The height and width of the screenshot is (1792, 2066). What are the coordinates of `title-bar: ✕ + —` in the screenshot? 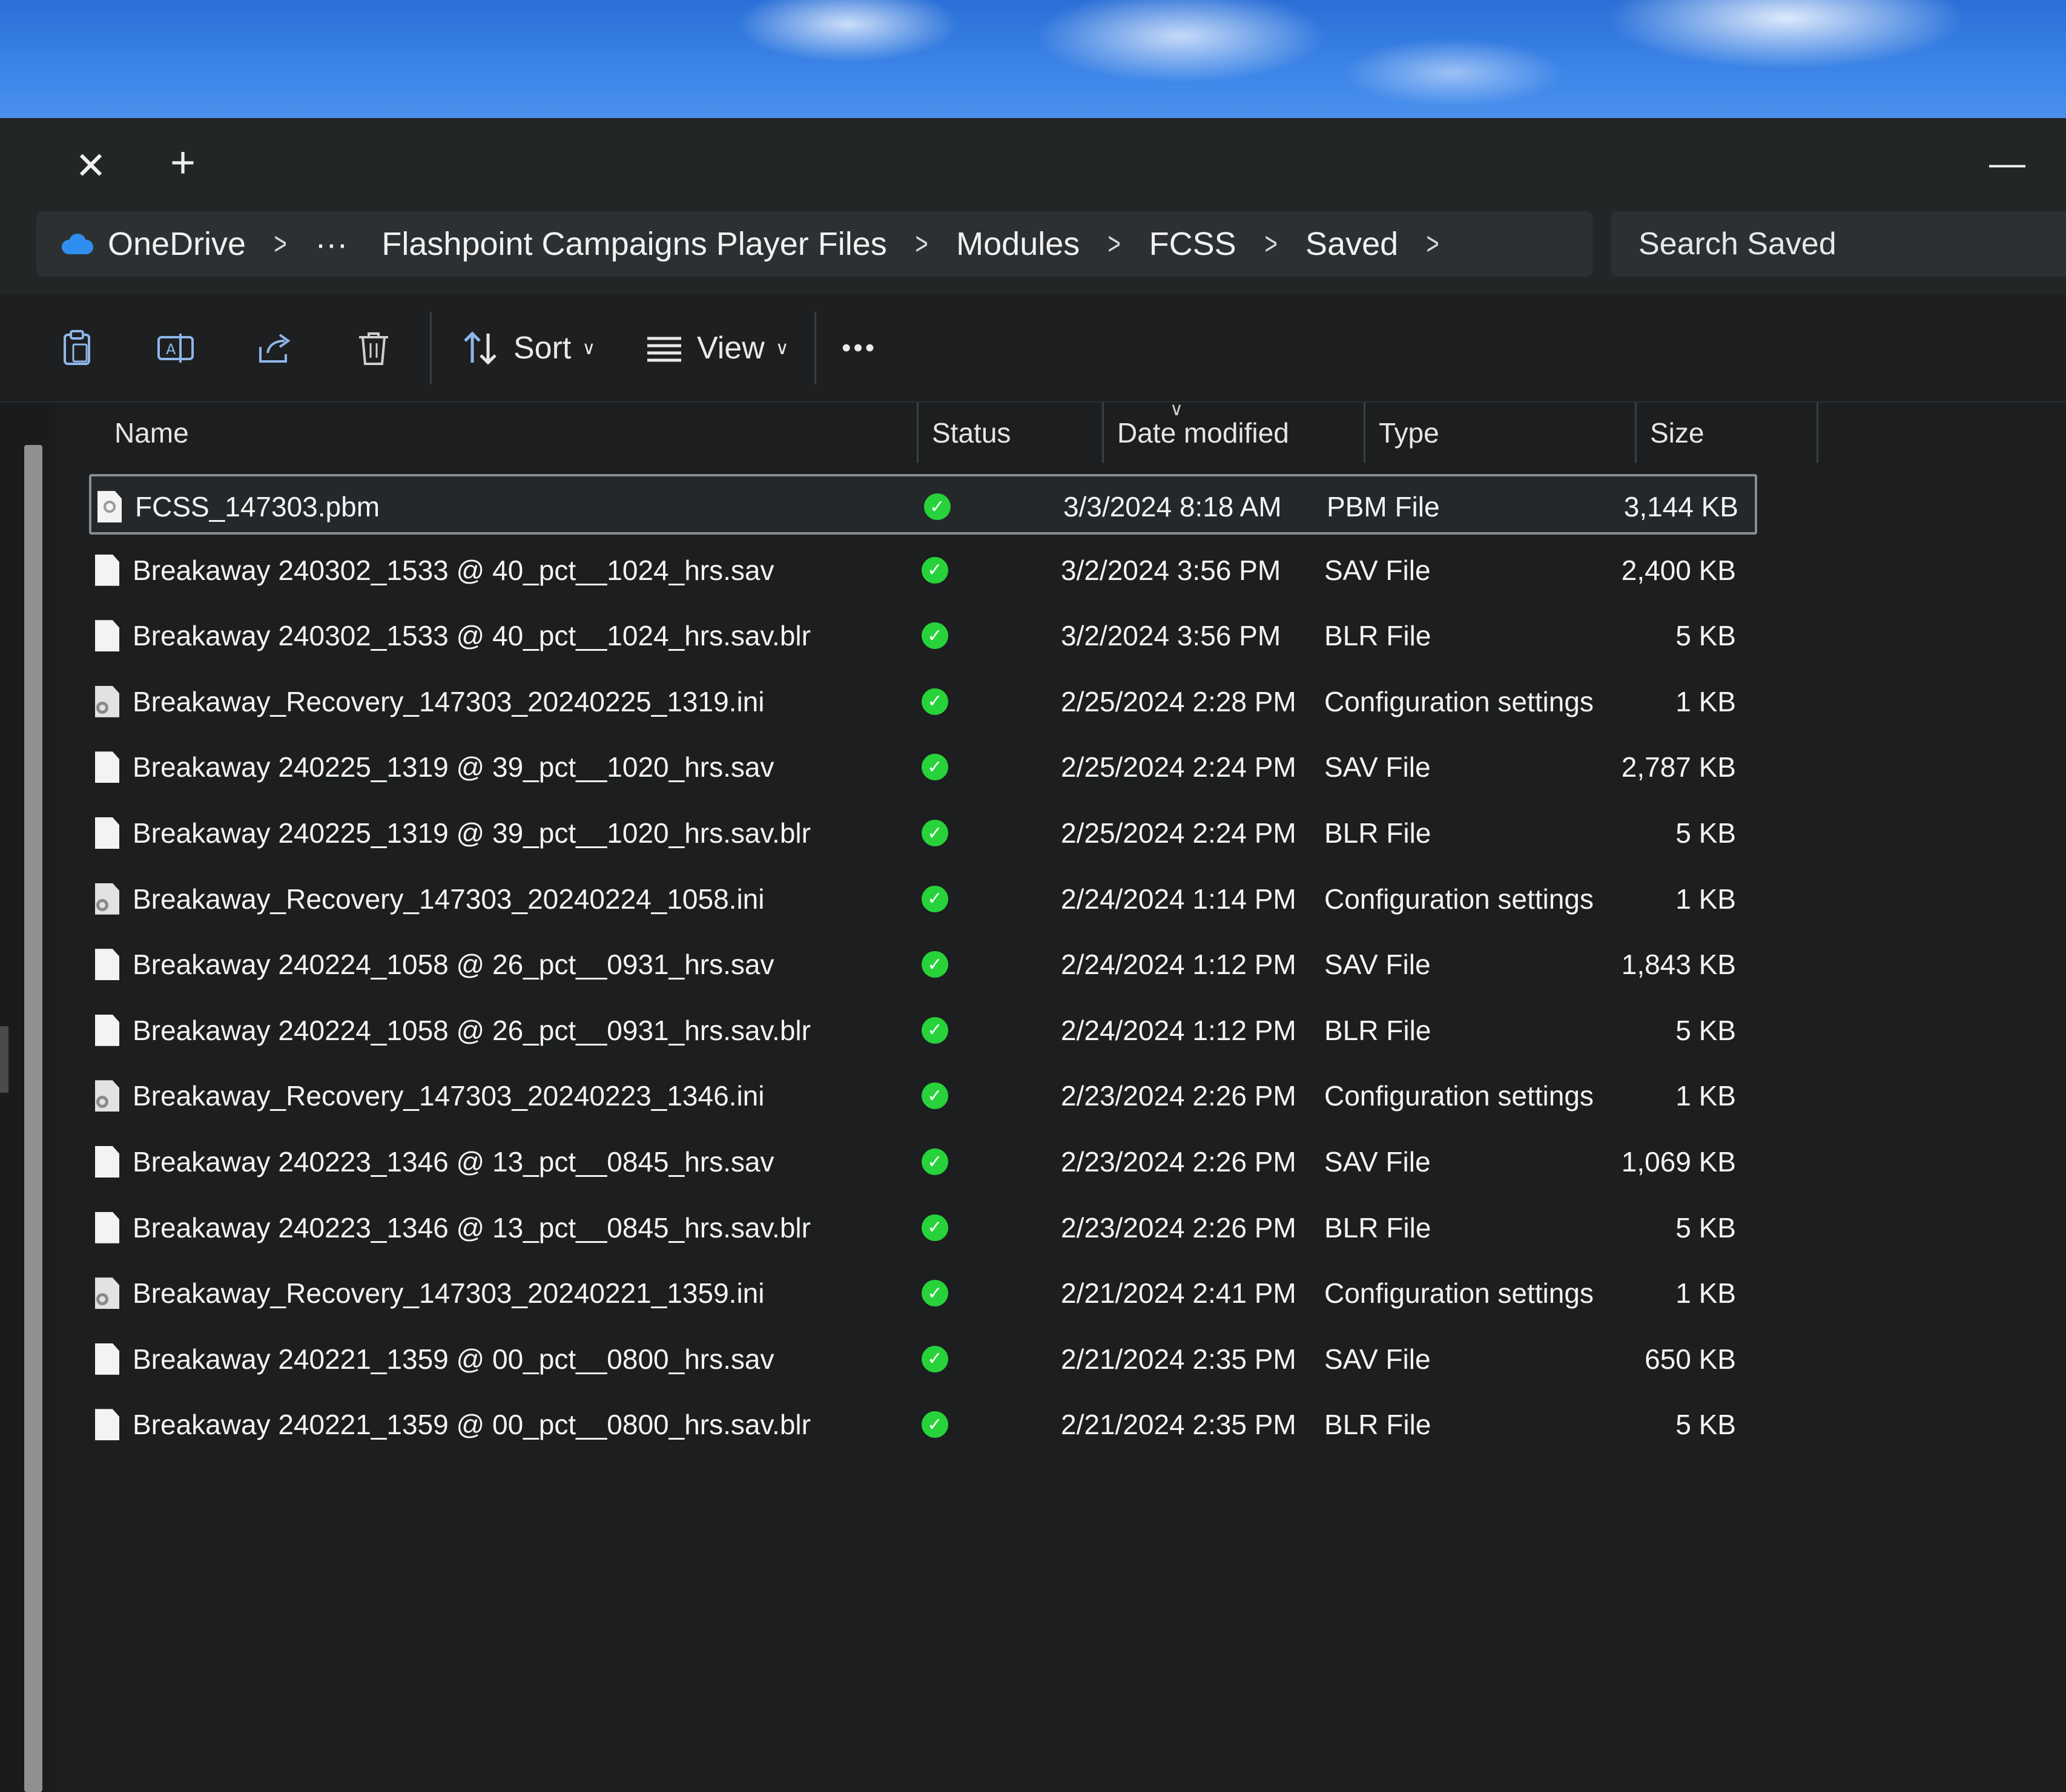 It's located at (1033, 160).